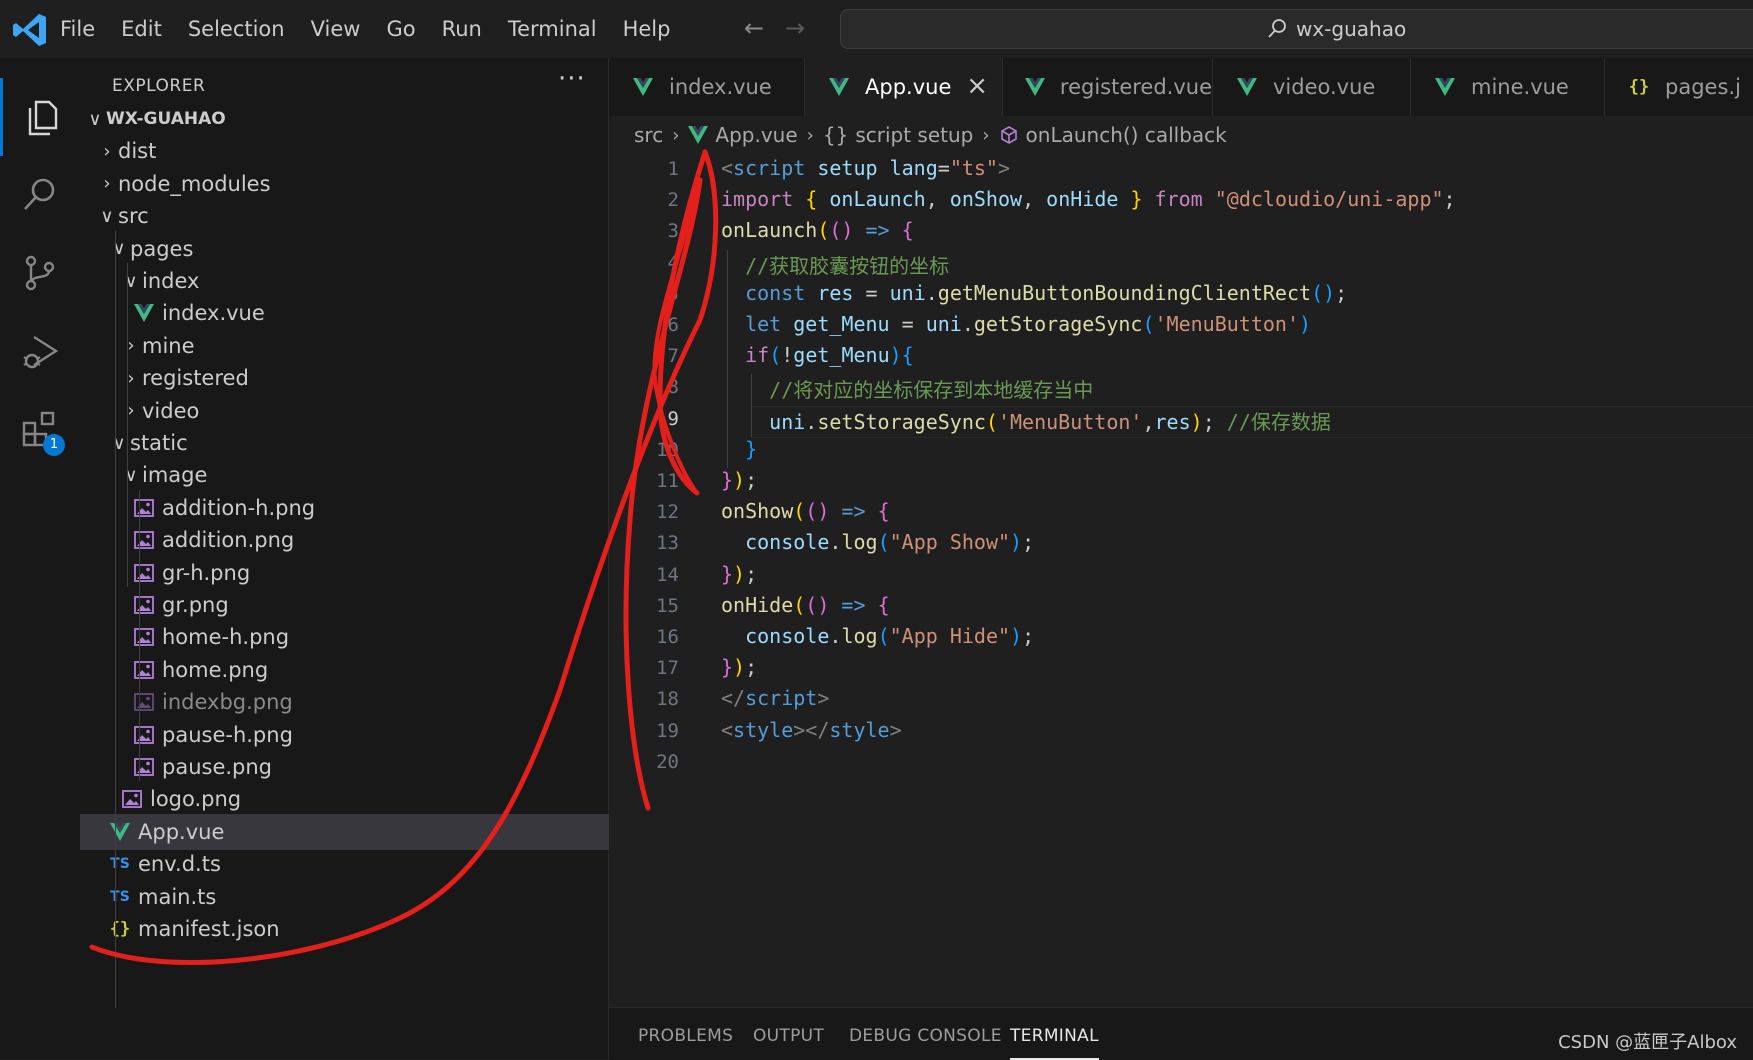  I want to click on tree-item-label: index, so click(171, 281).